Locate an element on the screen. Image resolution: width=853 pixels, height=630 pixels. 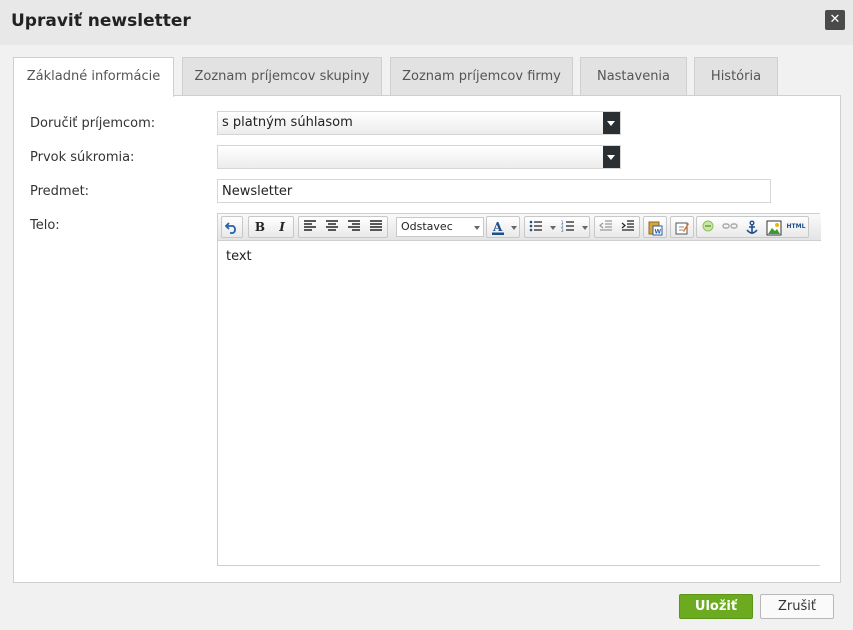
privacy-select is located at coordinates (419, 157).